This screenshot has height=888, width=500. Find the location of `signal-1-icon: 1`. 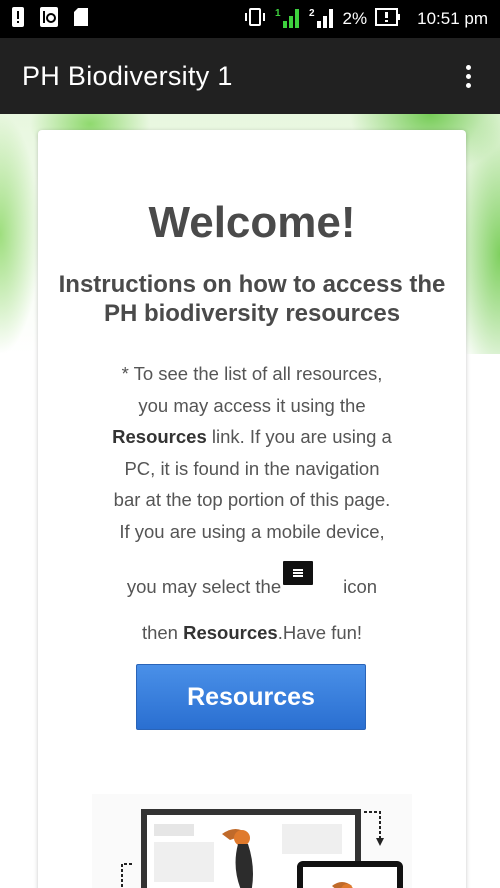

signal-1-icon: 1 is located at coordinates (288, 19).